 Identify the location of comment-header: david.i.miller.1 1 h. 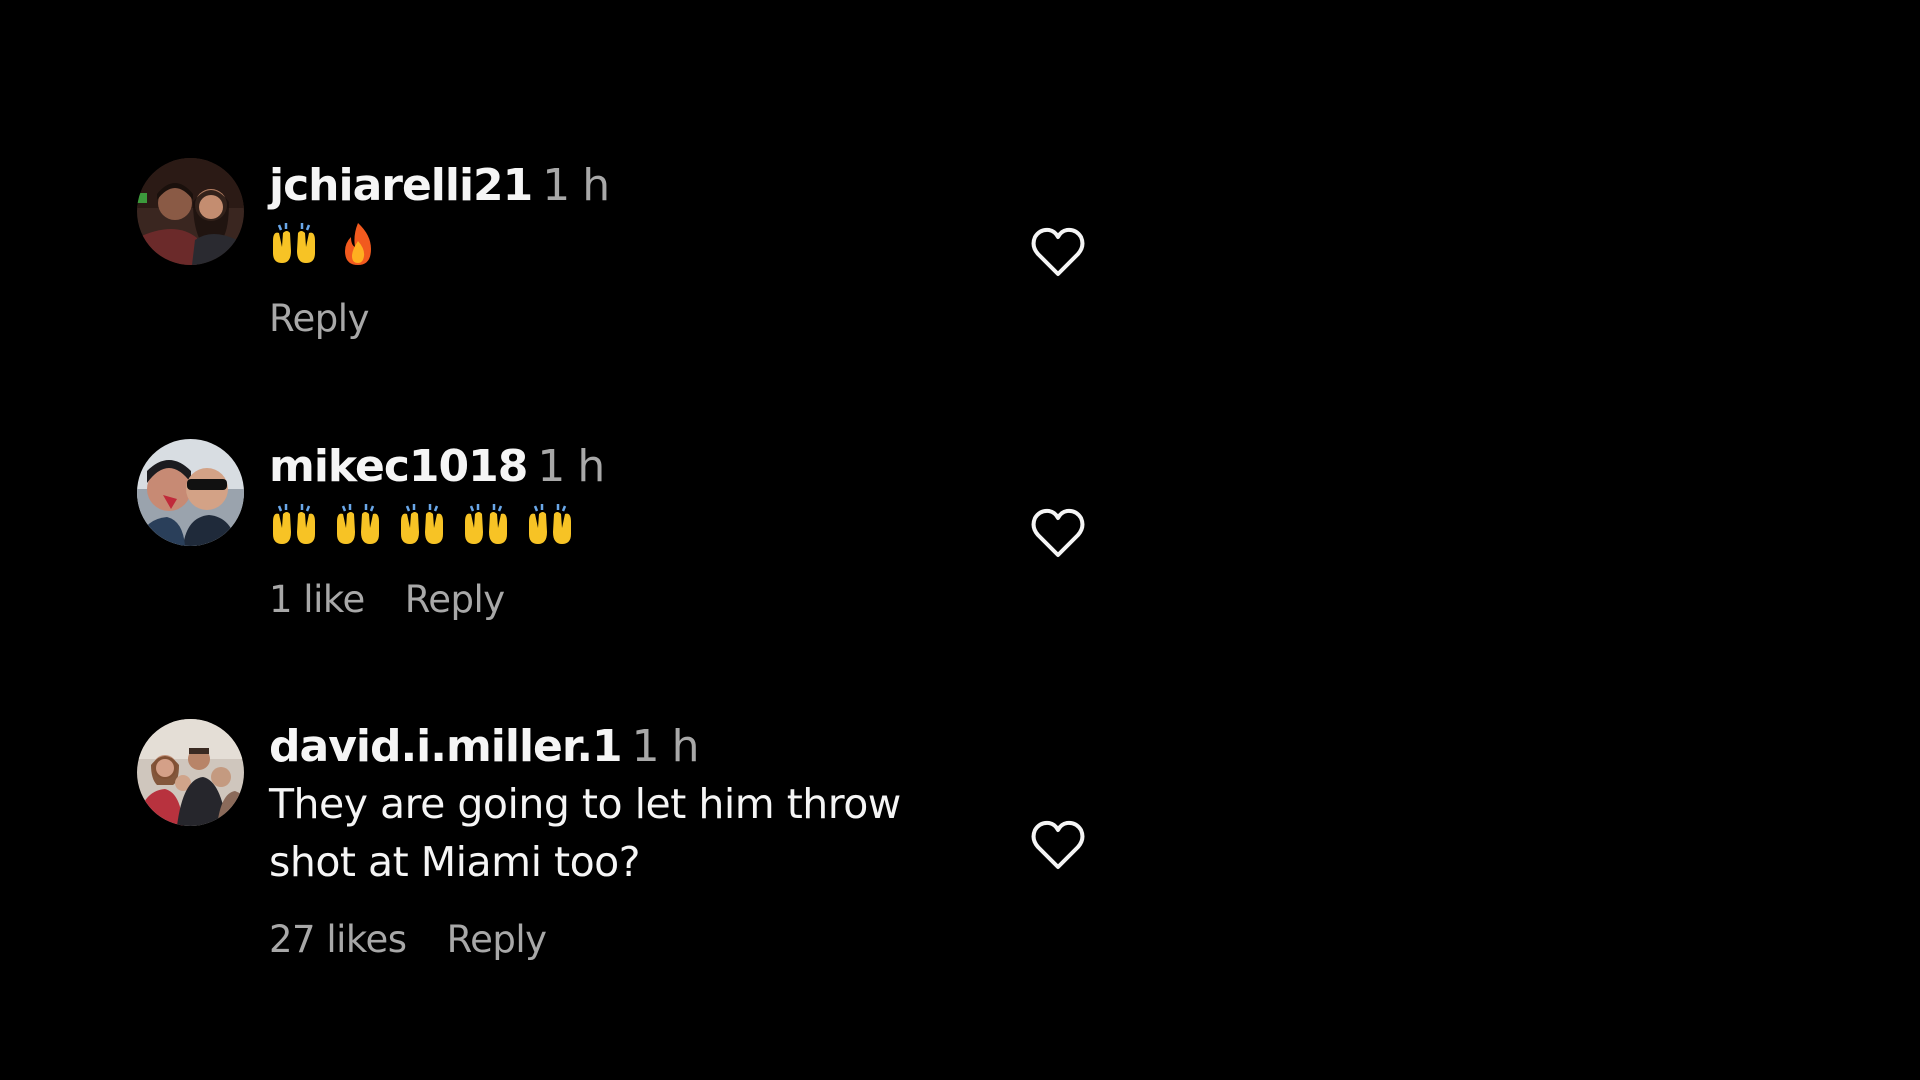
(619, 747).